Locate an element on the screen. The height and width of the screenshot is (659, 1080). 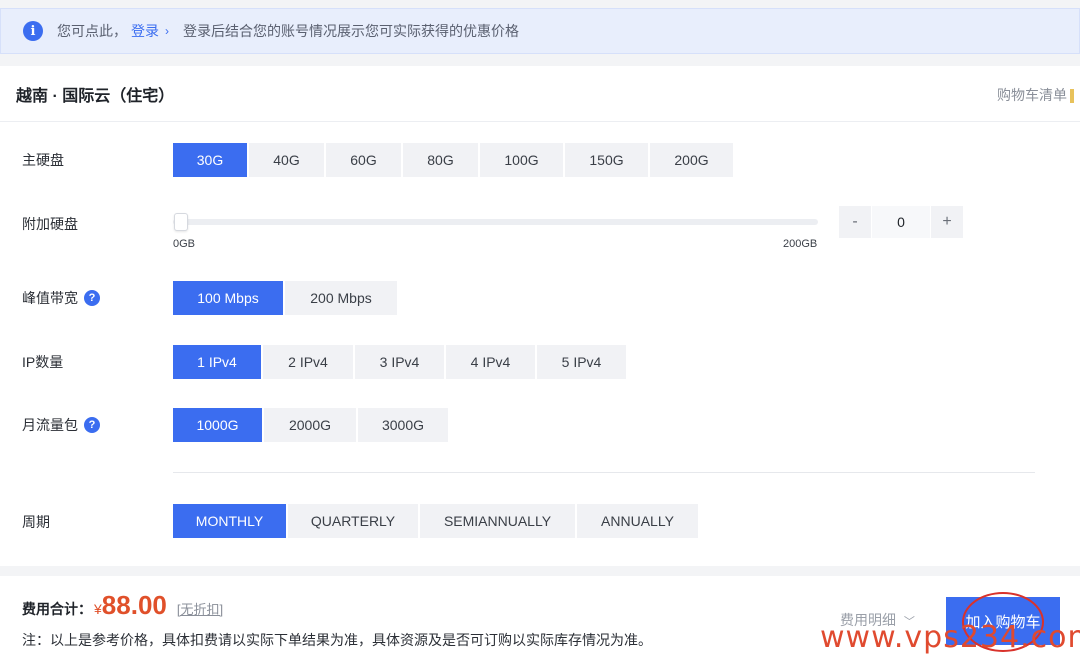
extra-disk-slider-track is located at coordinates (495, 222).